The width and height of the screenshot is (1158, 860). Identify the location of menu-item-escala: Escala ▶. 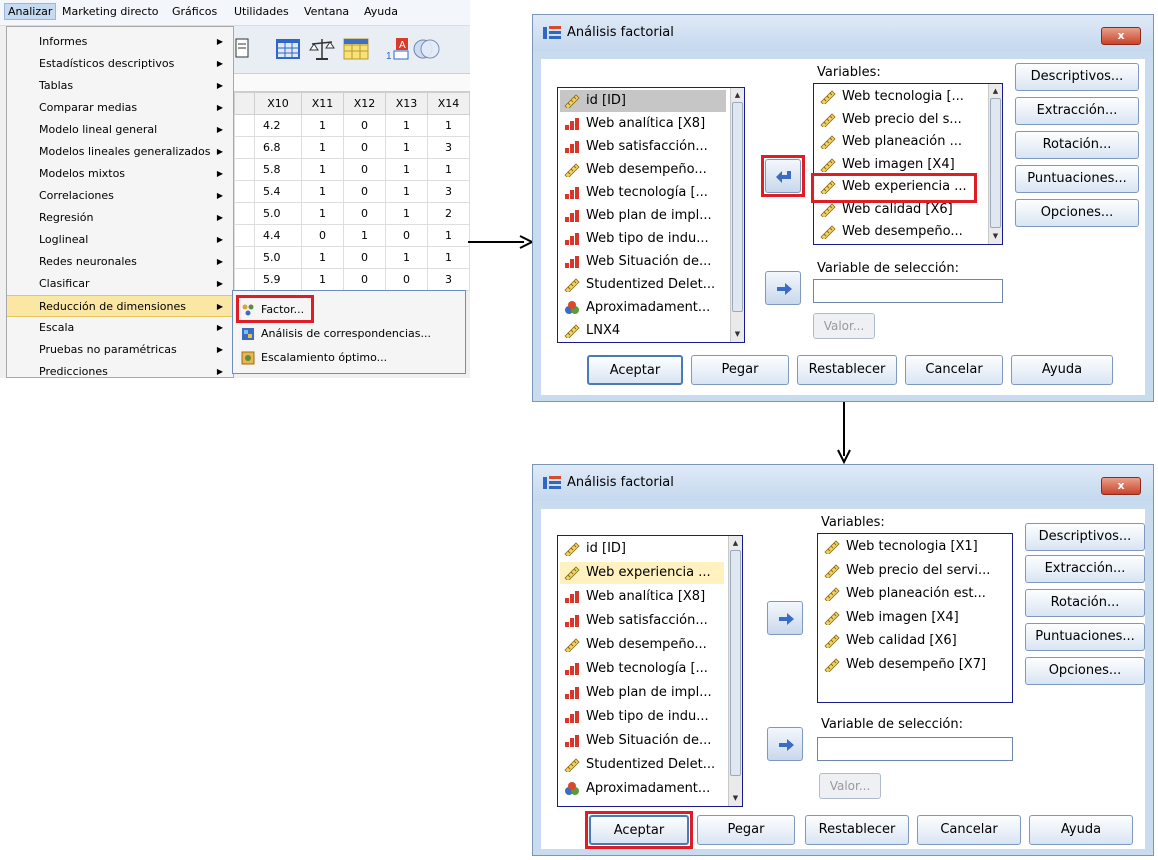
(120, 328).